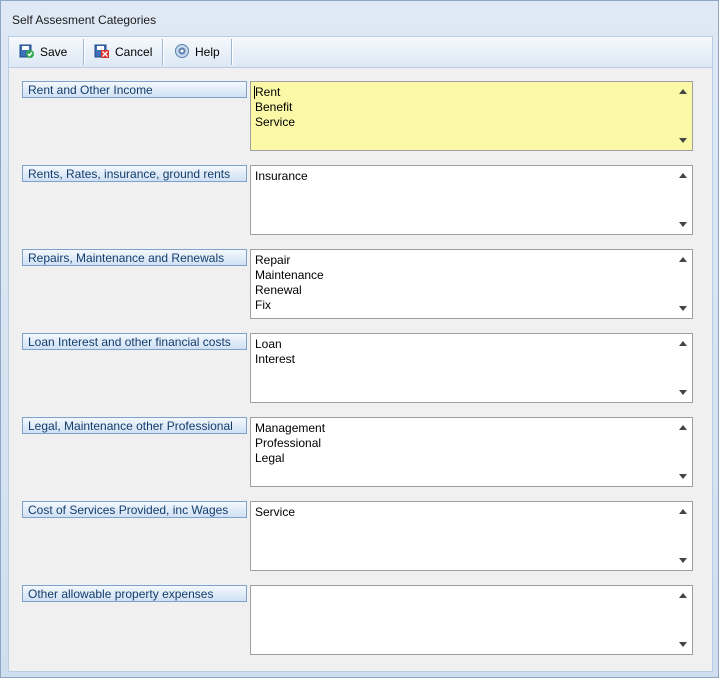 The height and width of the screenshot is (678, 719). I want to click on list-item: Benefit, so click(275, 107).